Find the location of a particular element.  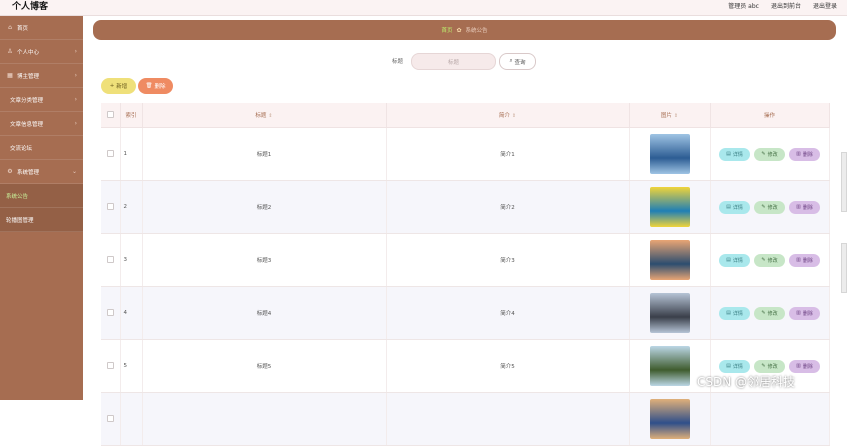

column-operation: 操作 is located at coordinates (770, 115).